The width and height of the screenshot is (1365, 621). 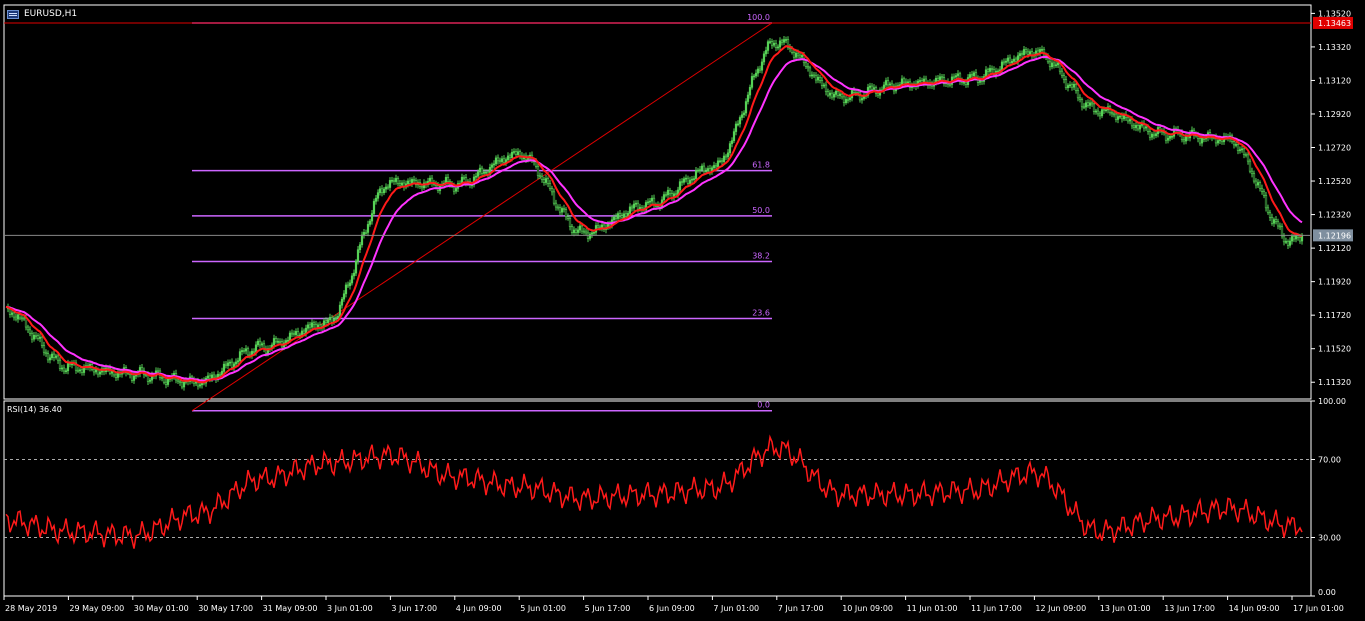 I want to click on time-tick-label: 5 Jun 01:00, so click(x=543, y=608).